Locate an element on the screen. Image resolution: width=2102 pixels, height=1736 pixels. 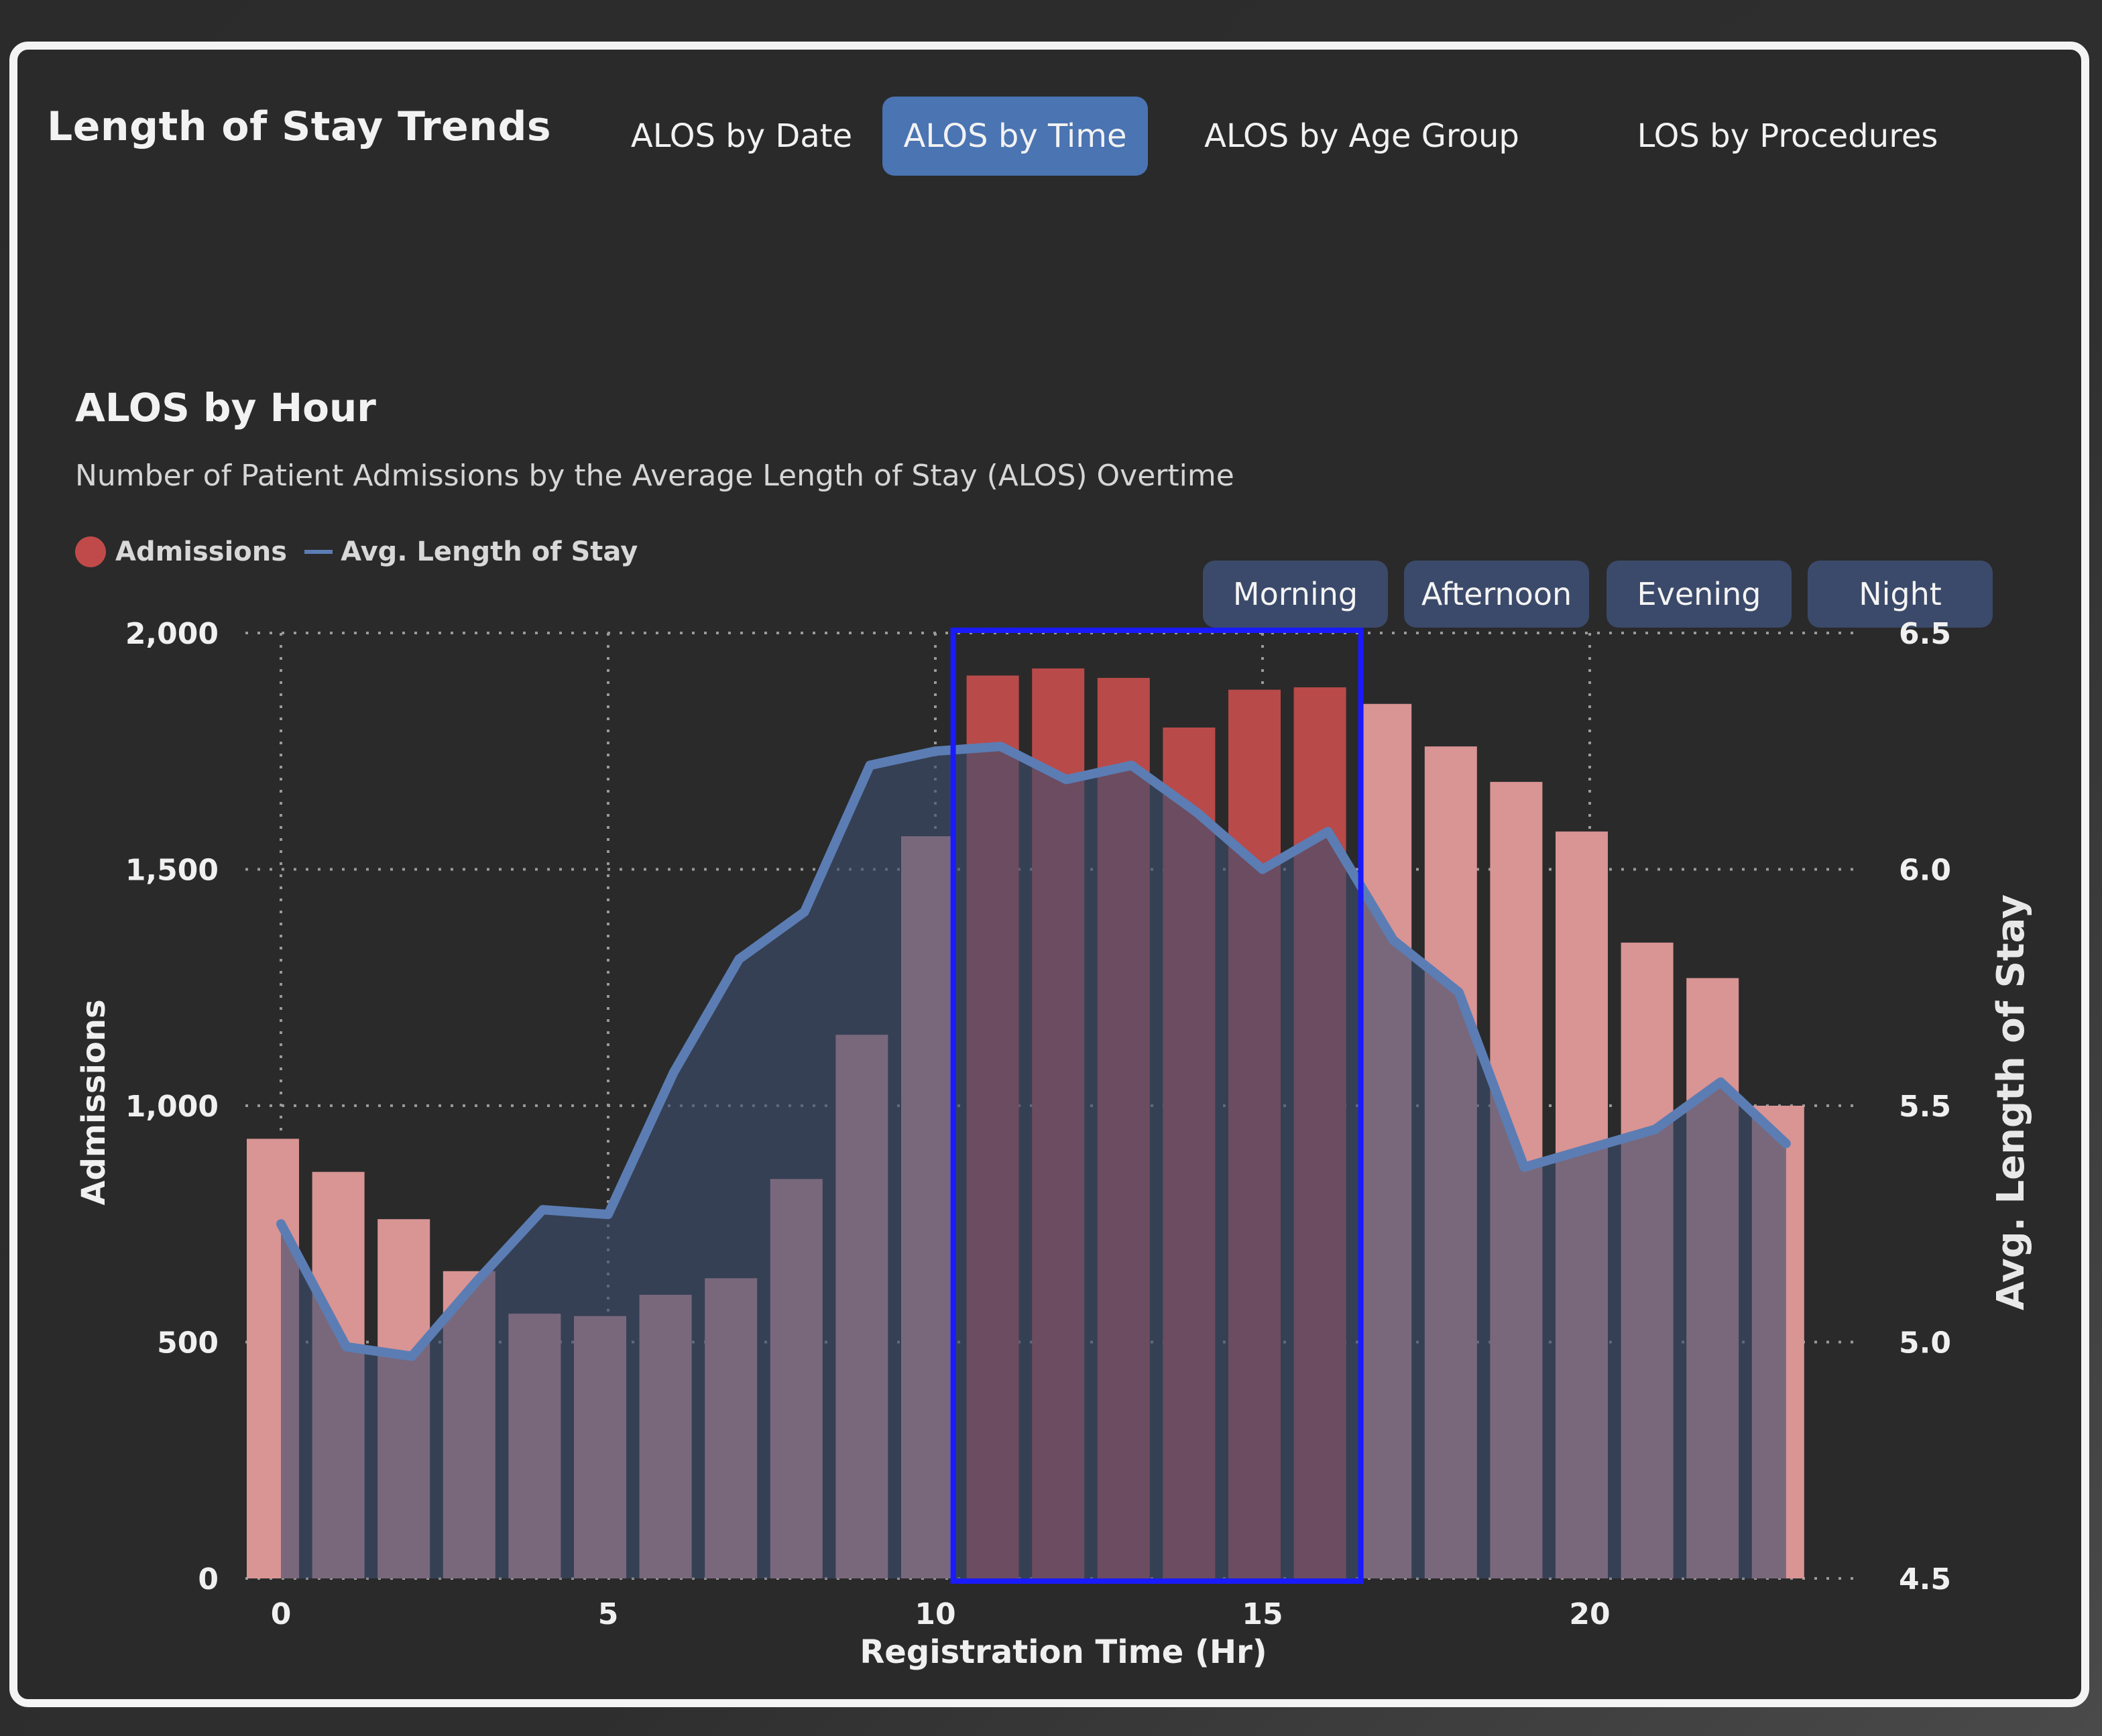
x-axis-ticks: 0 5 10 15 20 is located at coordinates (941, 1614).